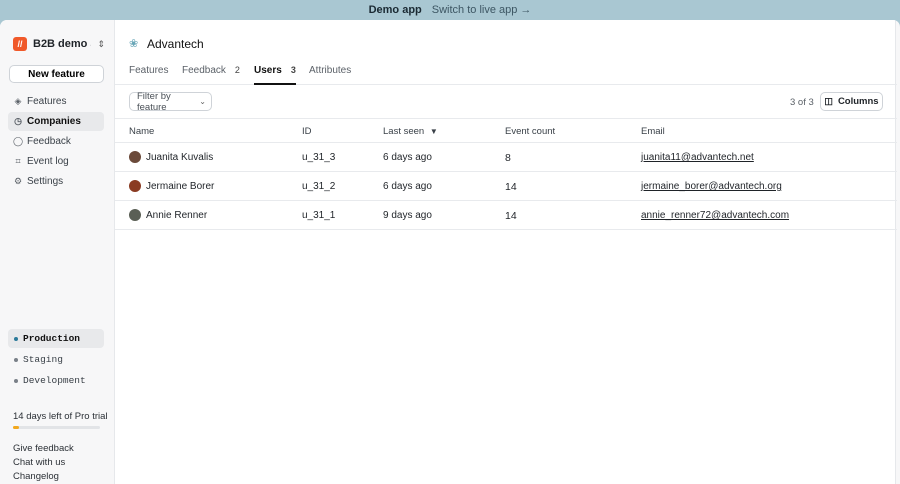 Image resolution: width=900 pixels, height=484 pixels. I want to click on column-header-id: ID, so click(307, 131).